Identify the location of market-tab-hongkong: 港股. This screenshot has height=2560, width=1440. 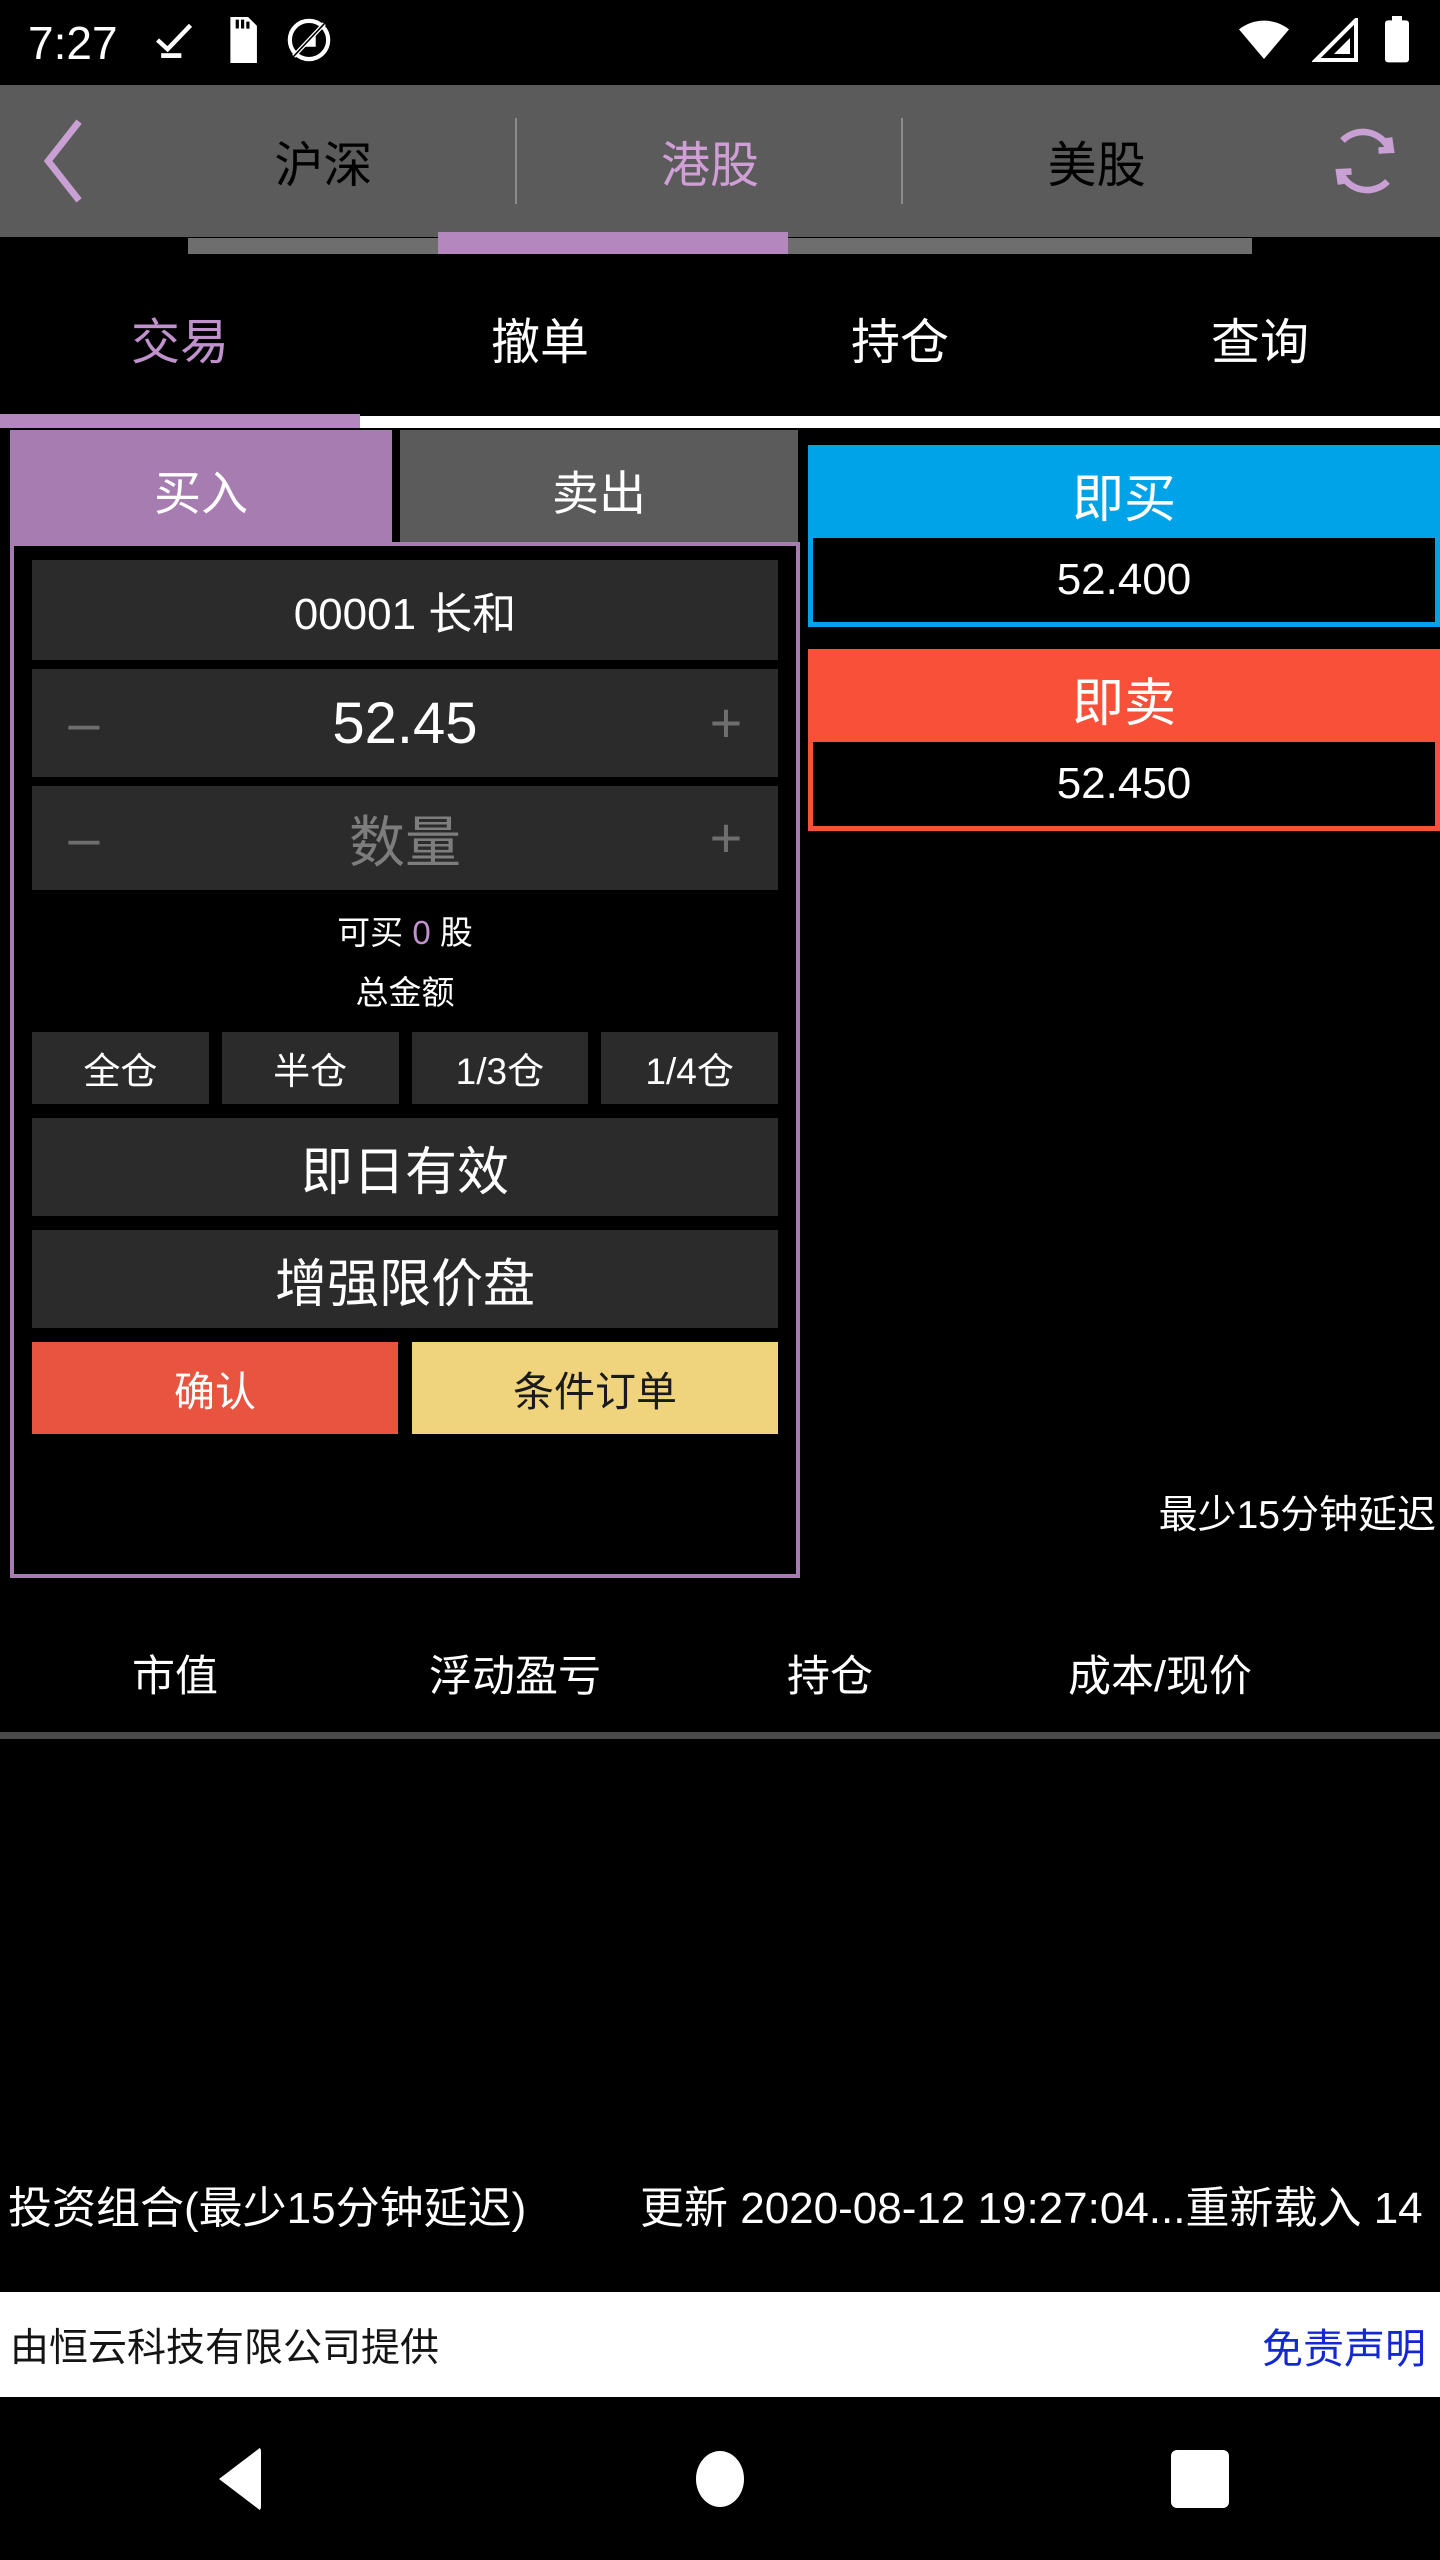
(710, 161).